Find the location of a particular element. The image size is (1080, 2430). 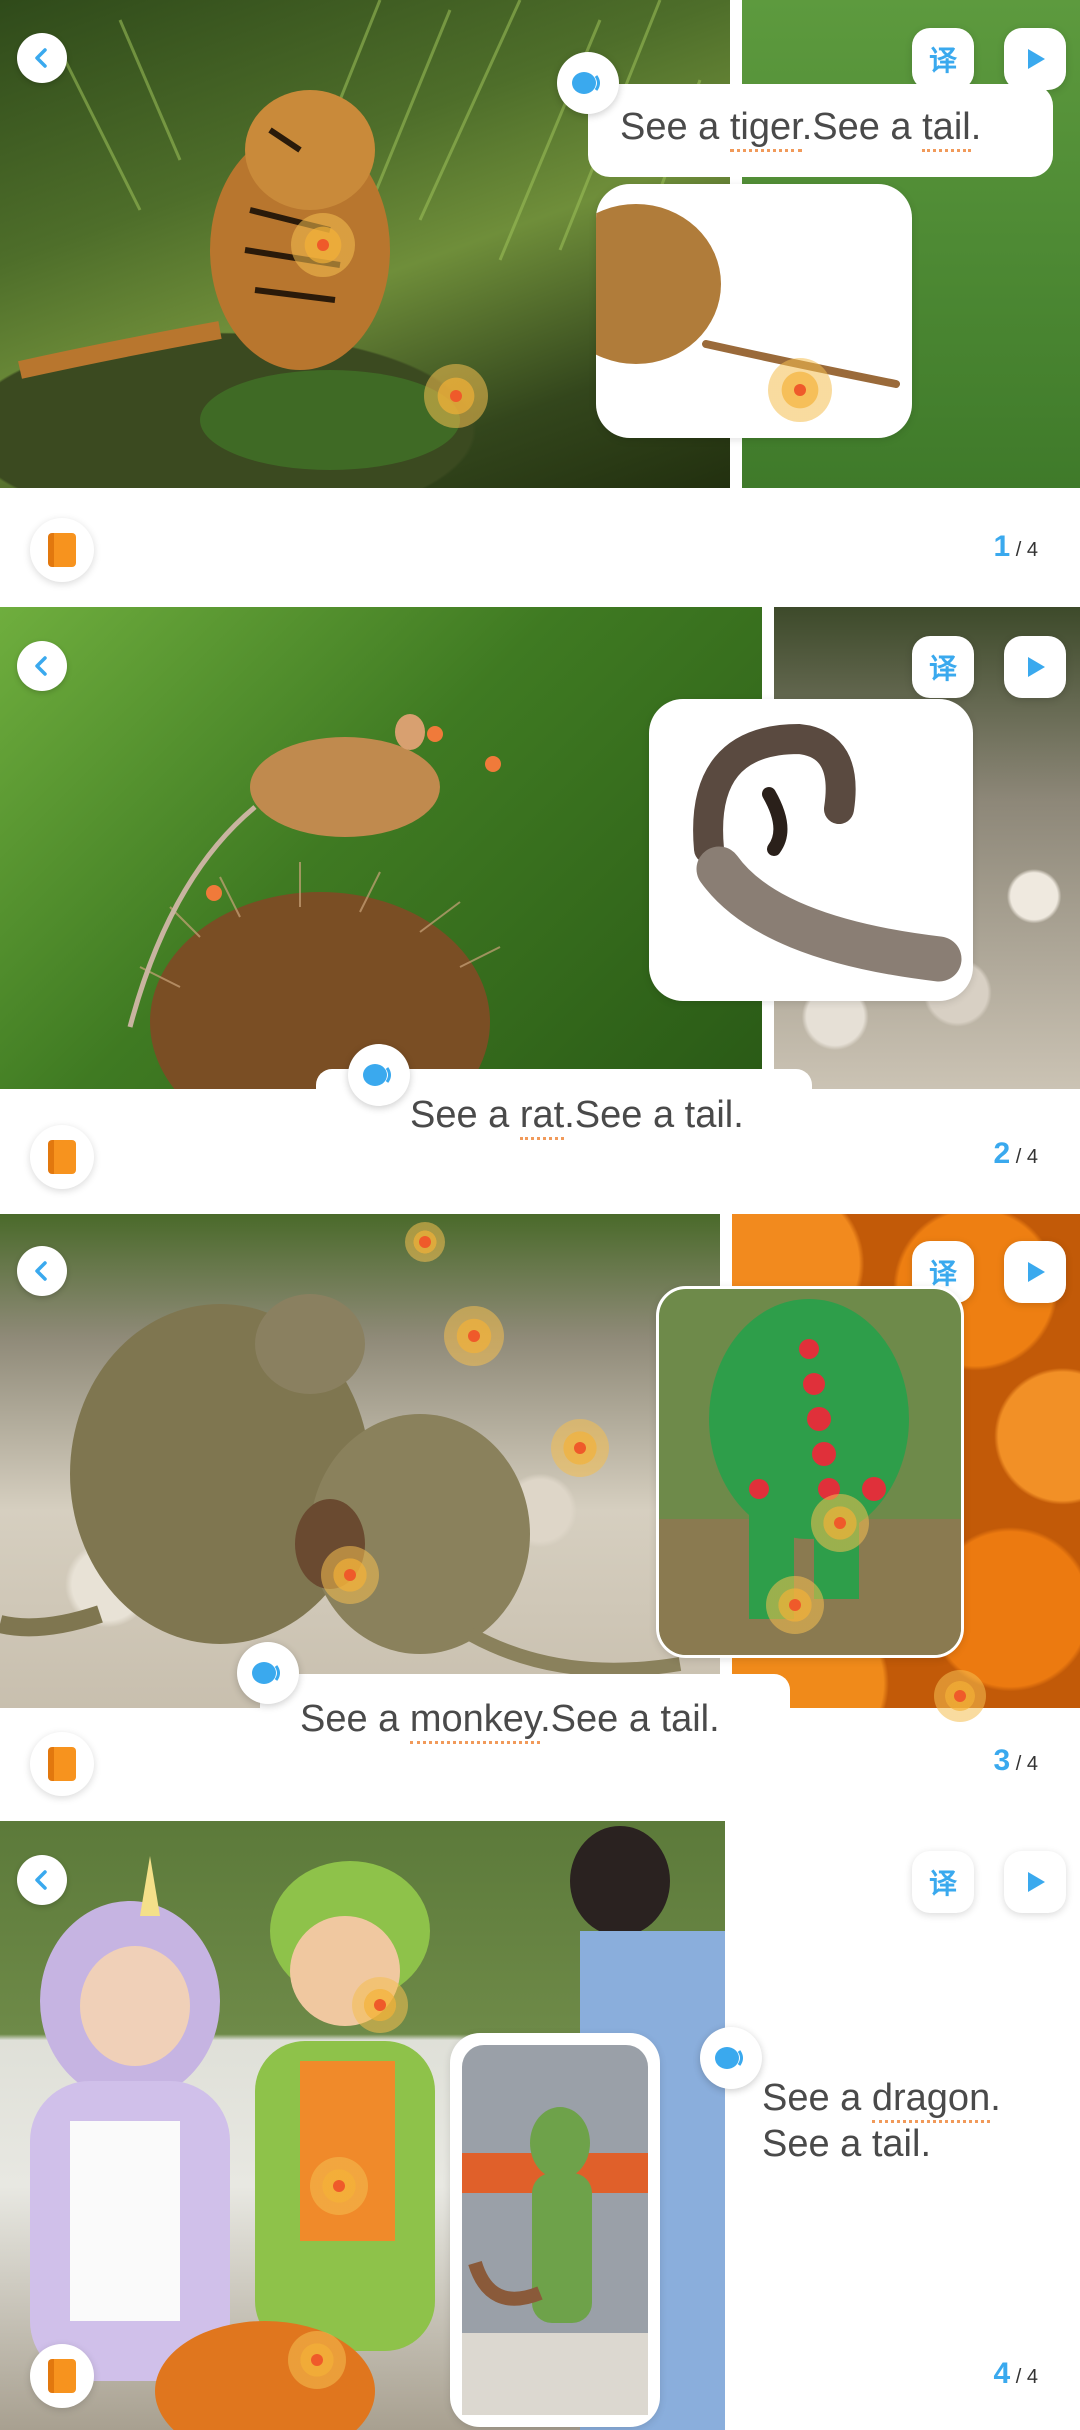

page-indicator: 3 / 4 is located at coordinates (1016, 1761).